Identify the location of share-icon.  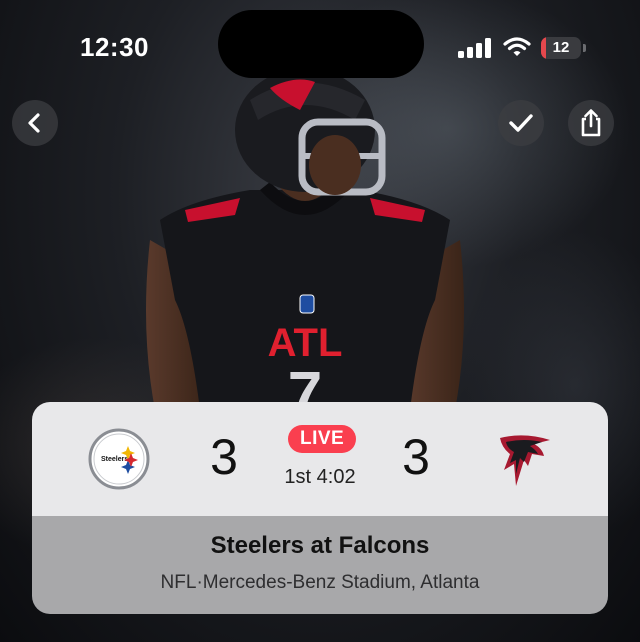
(591, 123).